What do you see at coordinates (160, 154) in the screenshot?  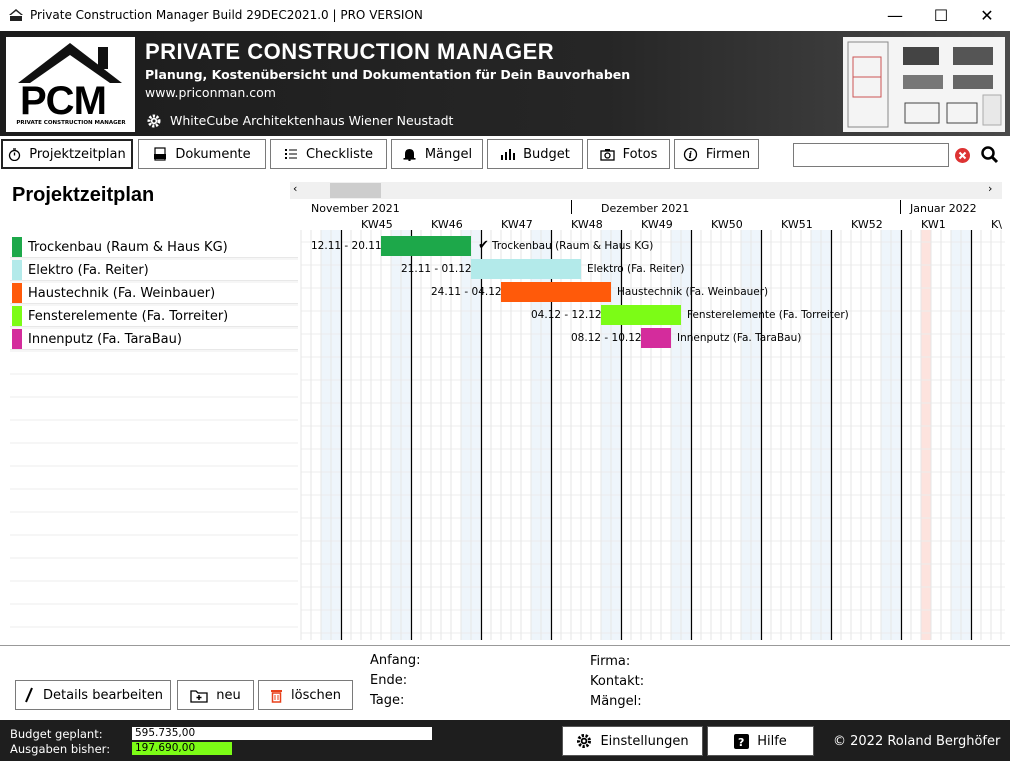 I see `pdf-icon` at bounding box center [160, 154].